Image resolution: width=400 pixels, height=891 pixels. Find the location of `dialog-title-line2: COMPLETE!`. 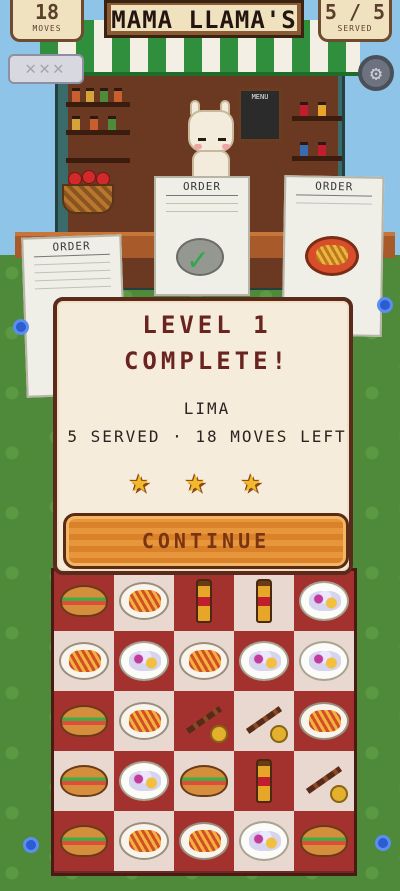

dialog-title-line2: COMPLETE! is located at coordinates (207, 361).